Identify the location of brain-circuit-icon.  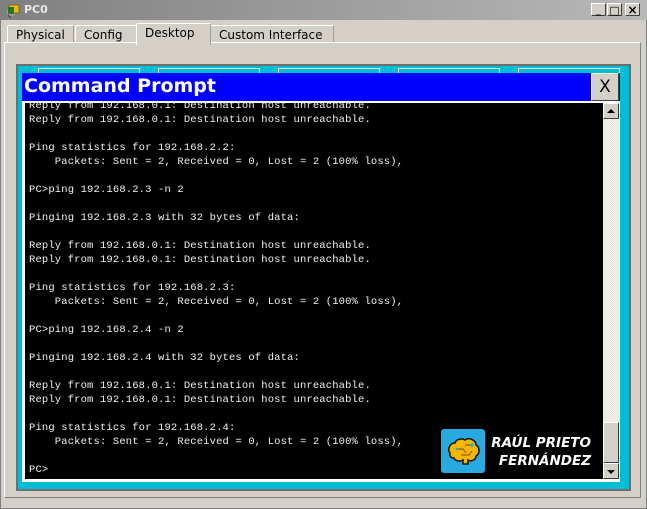
(463, 451).